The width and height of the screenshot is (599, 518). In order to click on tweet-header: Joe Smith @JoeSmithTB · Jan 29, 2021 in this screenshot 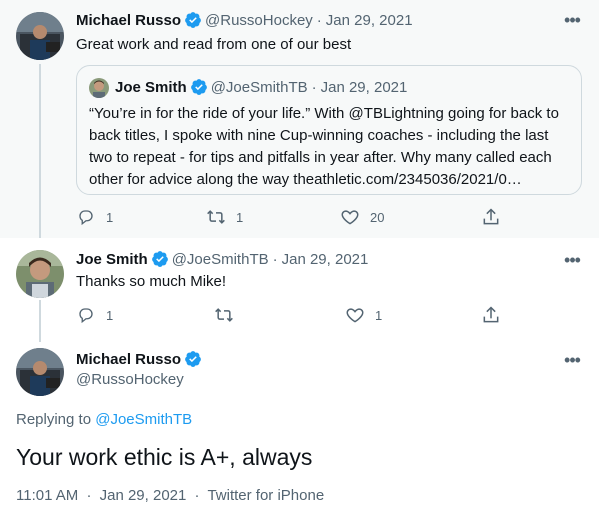, I will do `click(222, 259)`.